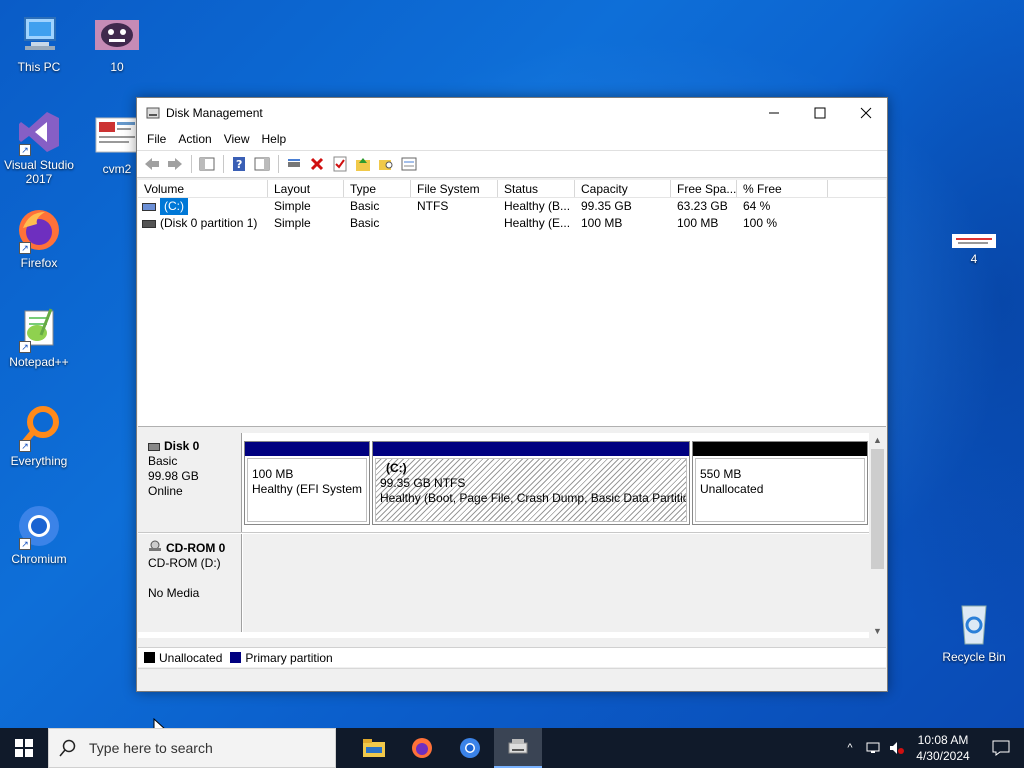 Image resolution: width=1024 pixels, height=768 pixels. I want to click on list-view-icon, so click(409, 164).